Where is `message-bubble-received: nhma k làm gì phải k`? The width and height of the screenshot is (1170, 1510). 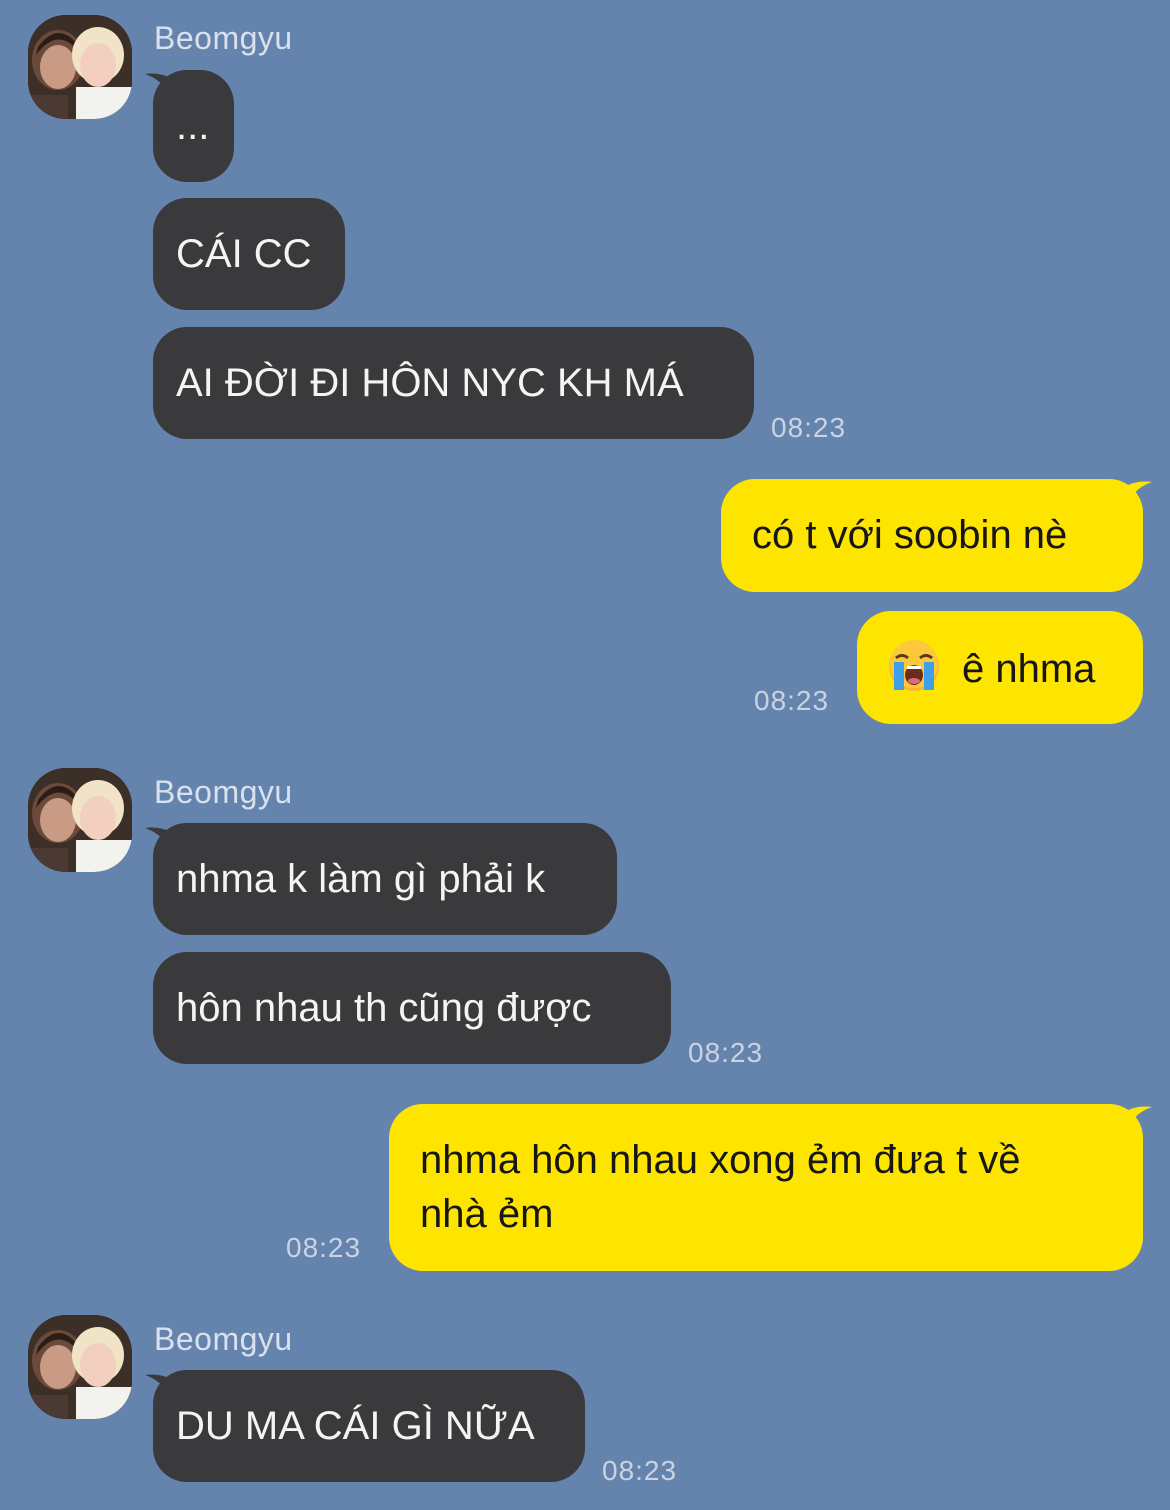
message-bubble-received: nhma k làm gì phải k is located at coordinates (385, 879).